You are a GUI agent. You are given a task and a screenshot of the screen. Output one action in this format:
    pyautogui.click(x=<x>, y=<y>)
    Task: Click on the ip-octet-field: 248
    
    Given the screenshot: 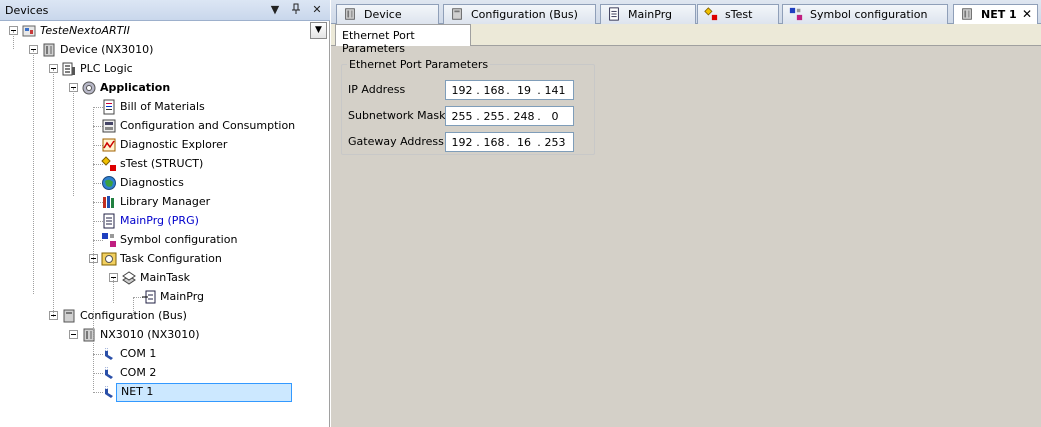 What is the action you would take?
    pyautogui.click(x=524, y=116)
    